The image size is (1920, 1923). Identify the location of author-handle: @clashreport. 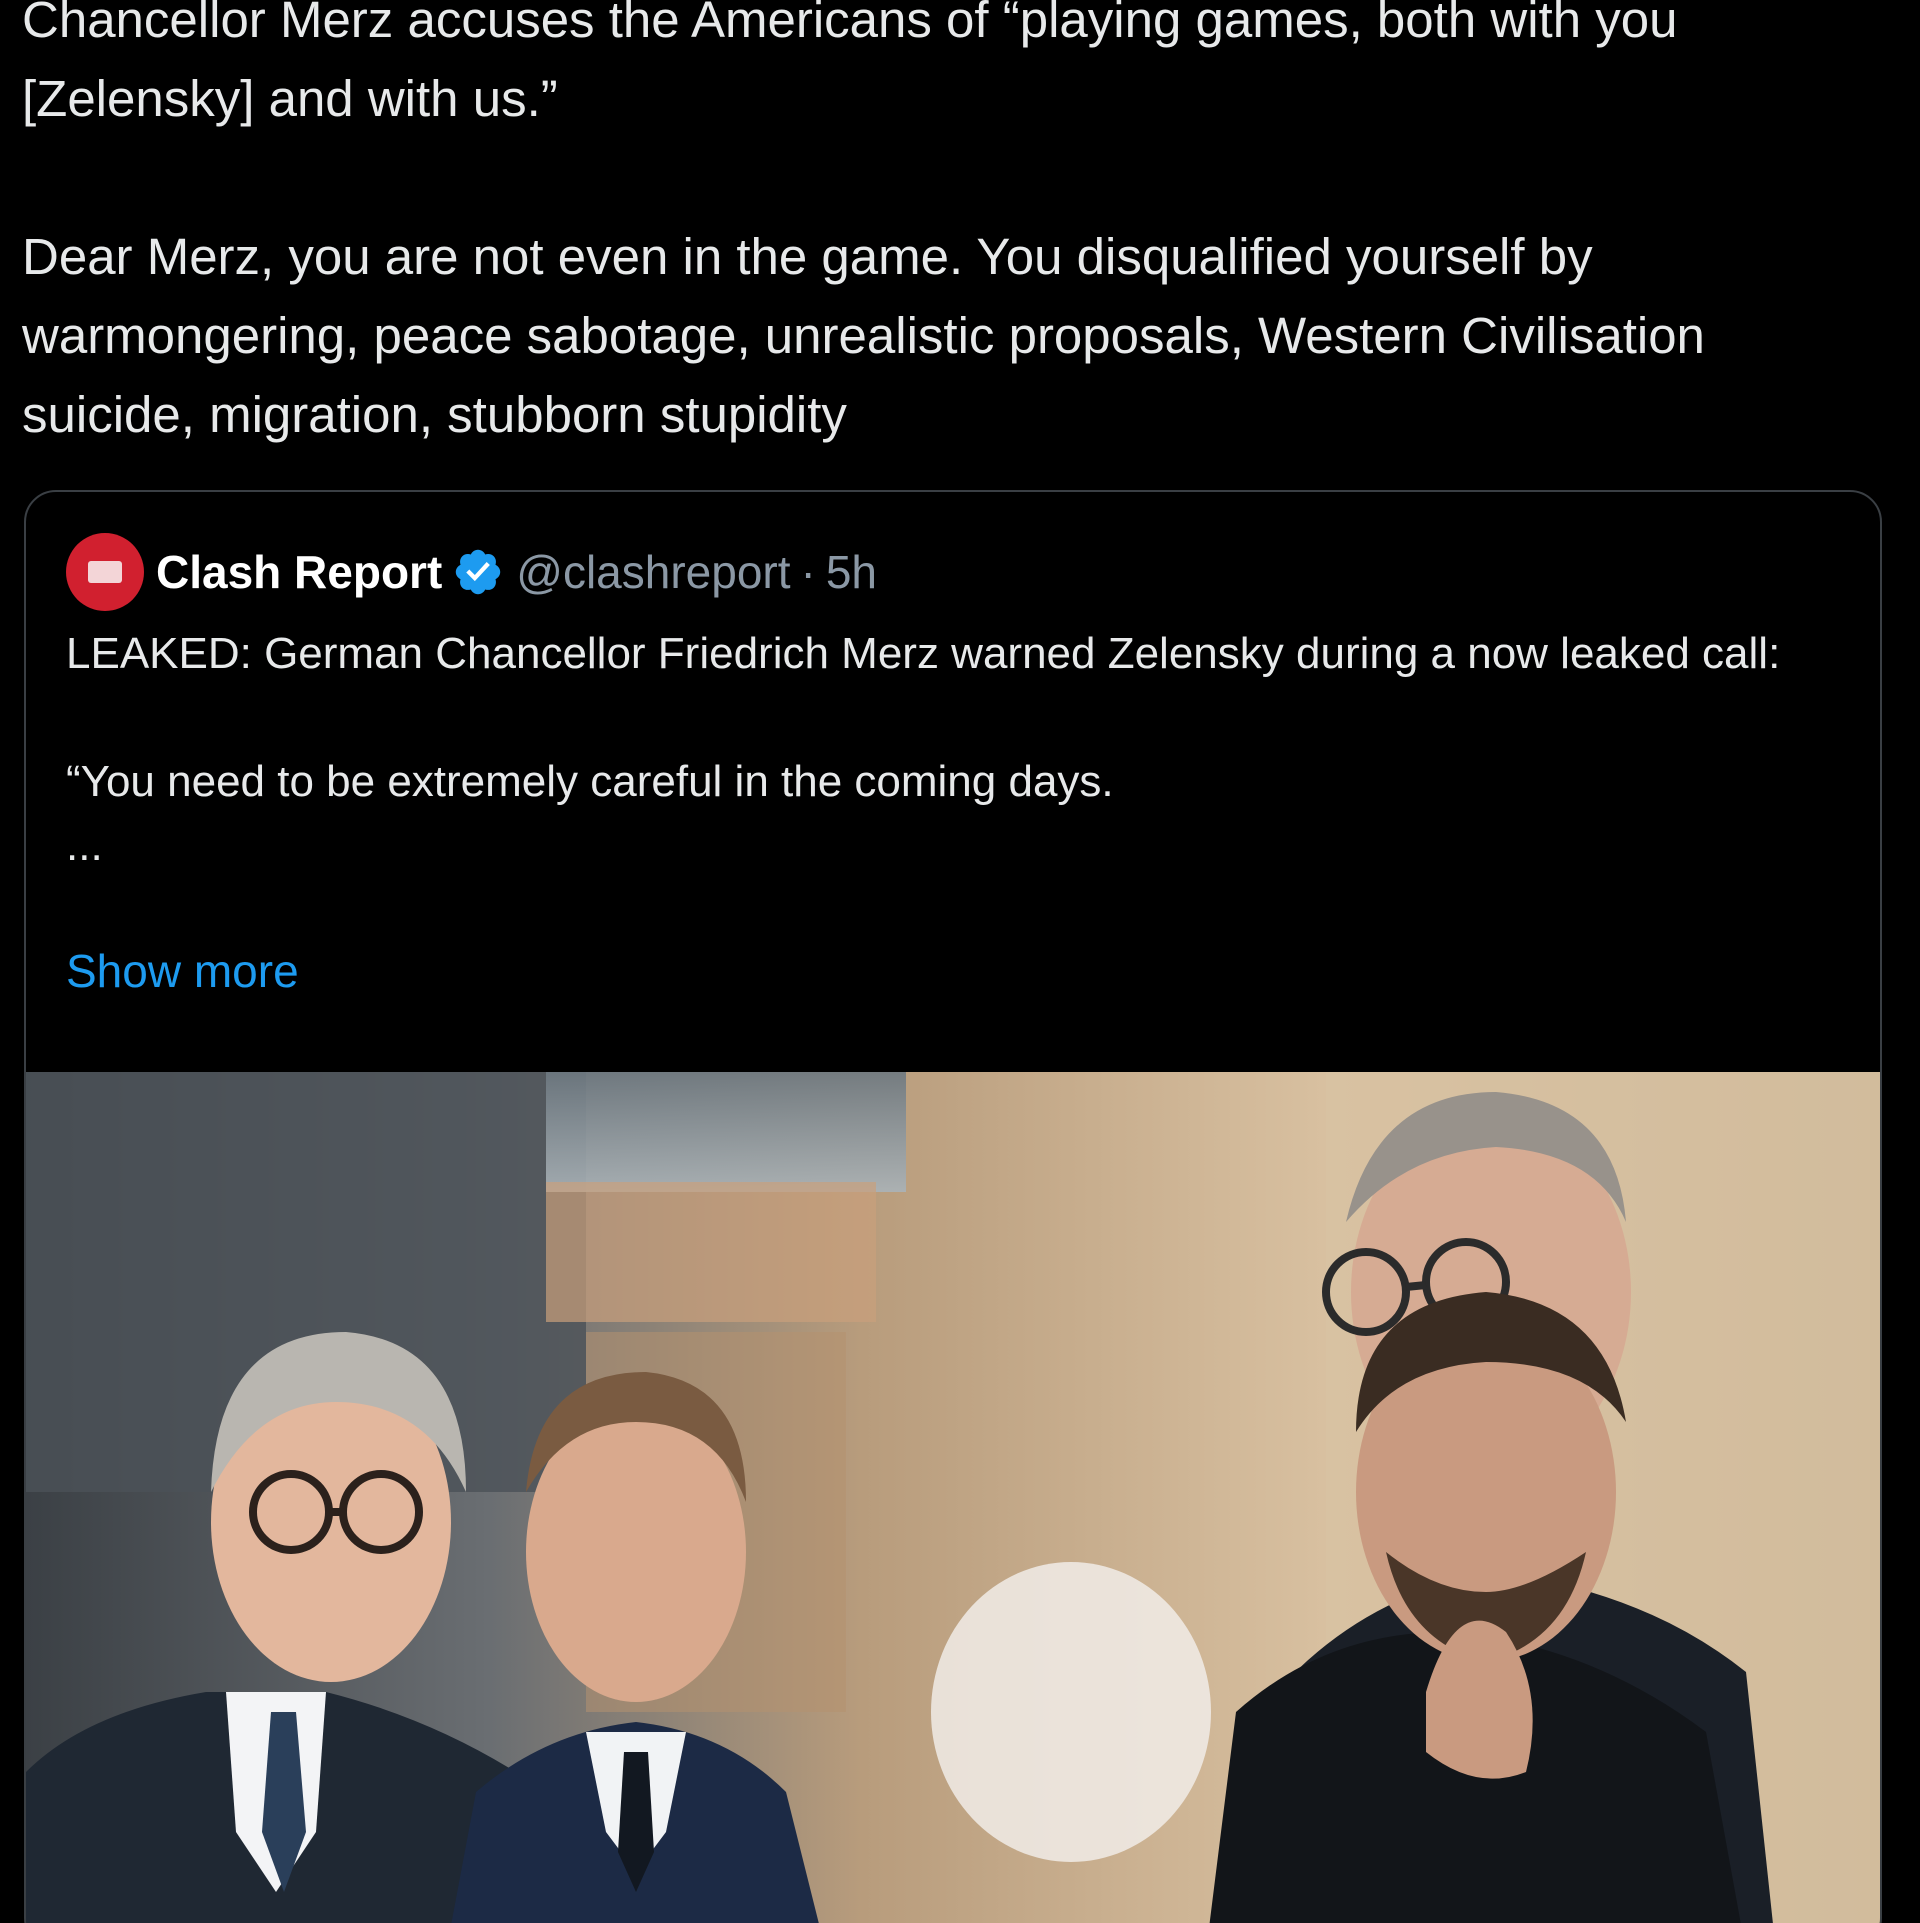
(653, 572).